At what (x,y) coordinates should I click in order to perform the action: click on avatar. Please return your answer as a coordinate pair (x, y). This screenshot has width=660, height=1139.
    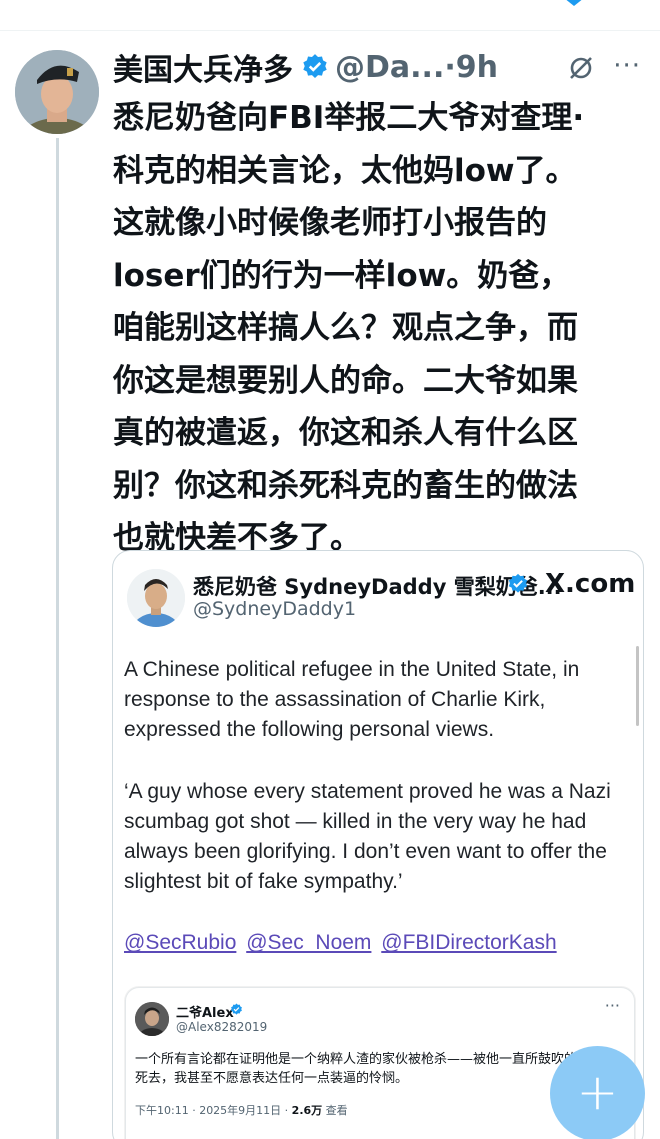
    Looking at the image, I should click on (57, 92).